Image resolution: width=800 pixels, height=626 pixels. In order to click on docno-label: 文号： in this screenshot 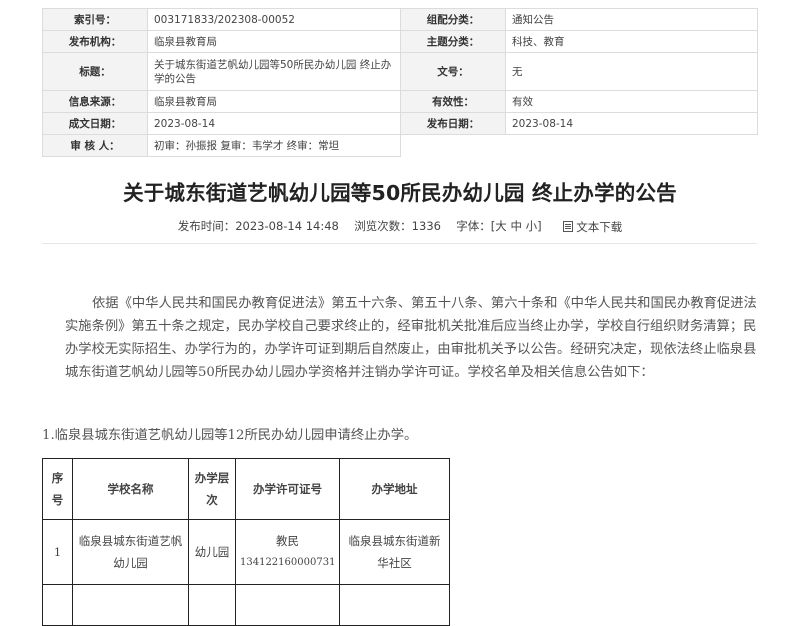, I will do `click(453, 71)`.